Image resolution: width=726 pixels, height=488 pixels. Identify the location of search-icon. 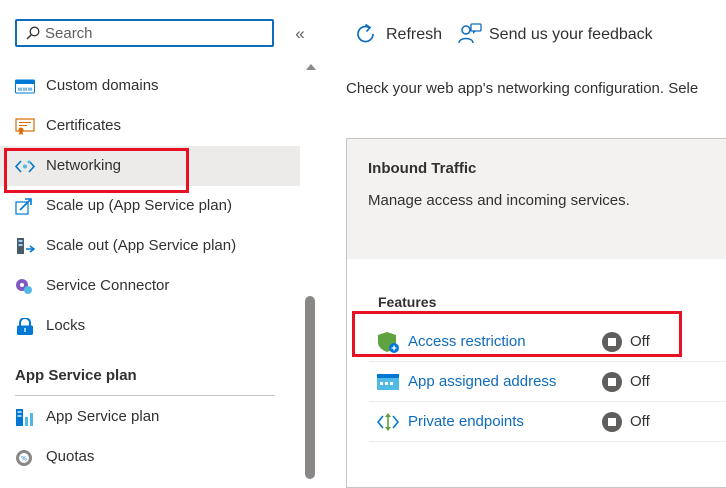
(33, 33).